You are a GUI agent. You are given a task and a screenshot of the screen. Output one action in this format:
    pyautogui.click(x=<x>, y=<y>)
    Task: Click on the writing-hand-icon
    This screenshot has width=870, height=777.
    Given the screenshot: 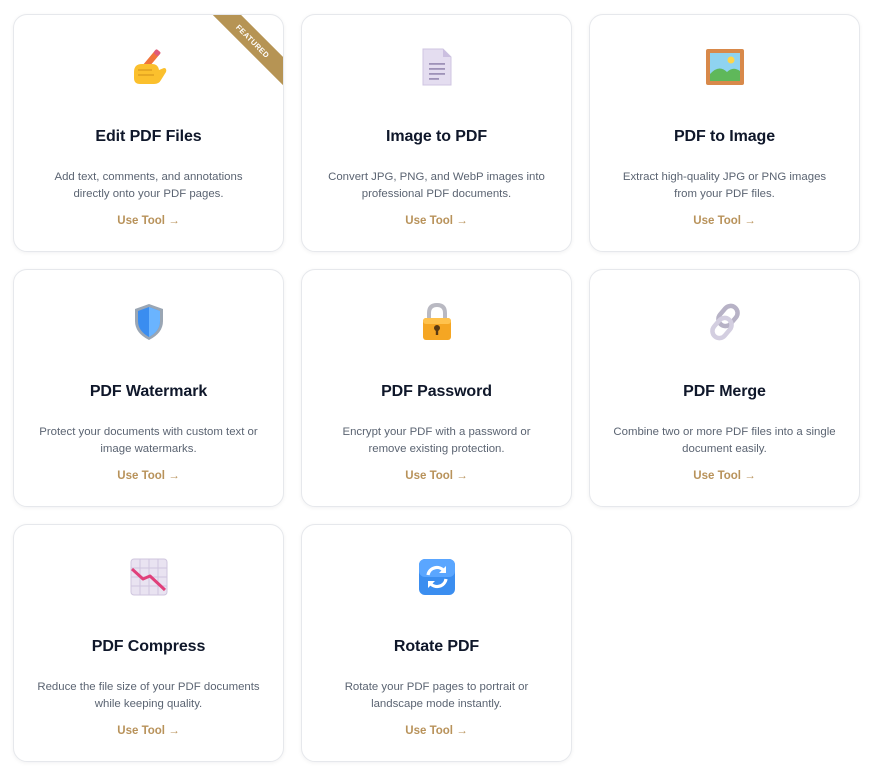 What is the action you would take?
    pyautogui.click(x=149, y=67)
    